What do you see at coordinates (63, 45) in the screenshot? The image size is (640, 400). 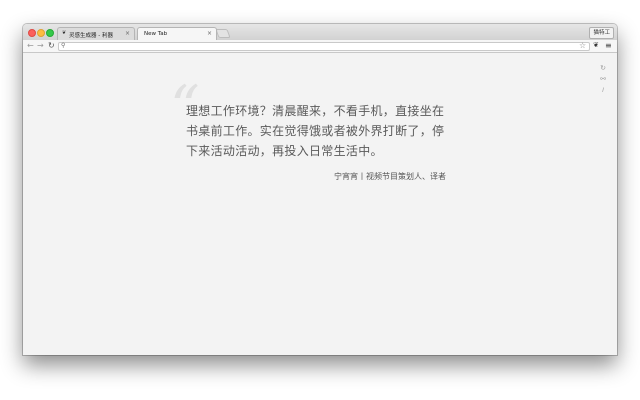 I see `search-icon: ⚲` at bounding box center [63, 45].